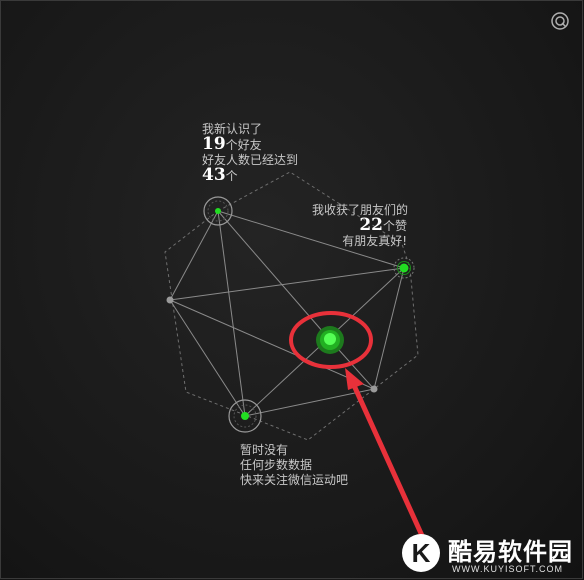 The width and height of the screenshot is (584, 580). I want to click on k-logo-icon: K, so click(421, 553).